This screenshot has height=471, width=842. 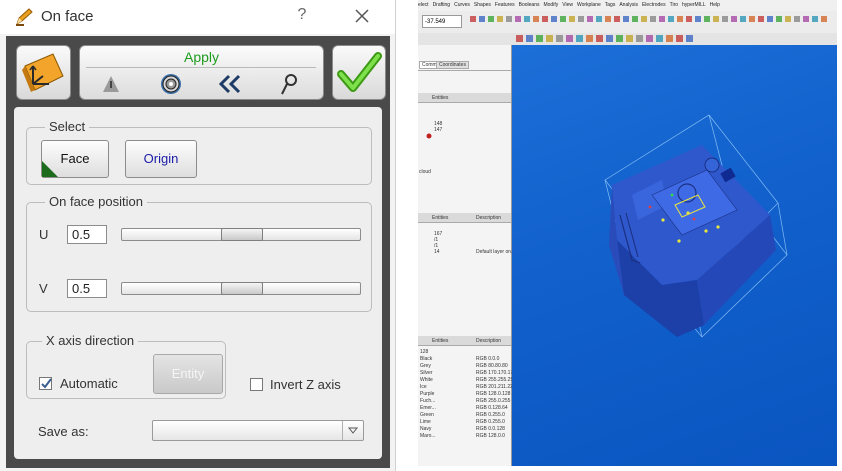 I want to click on v-slider-thumb, so click(x=242, y=288).